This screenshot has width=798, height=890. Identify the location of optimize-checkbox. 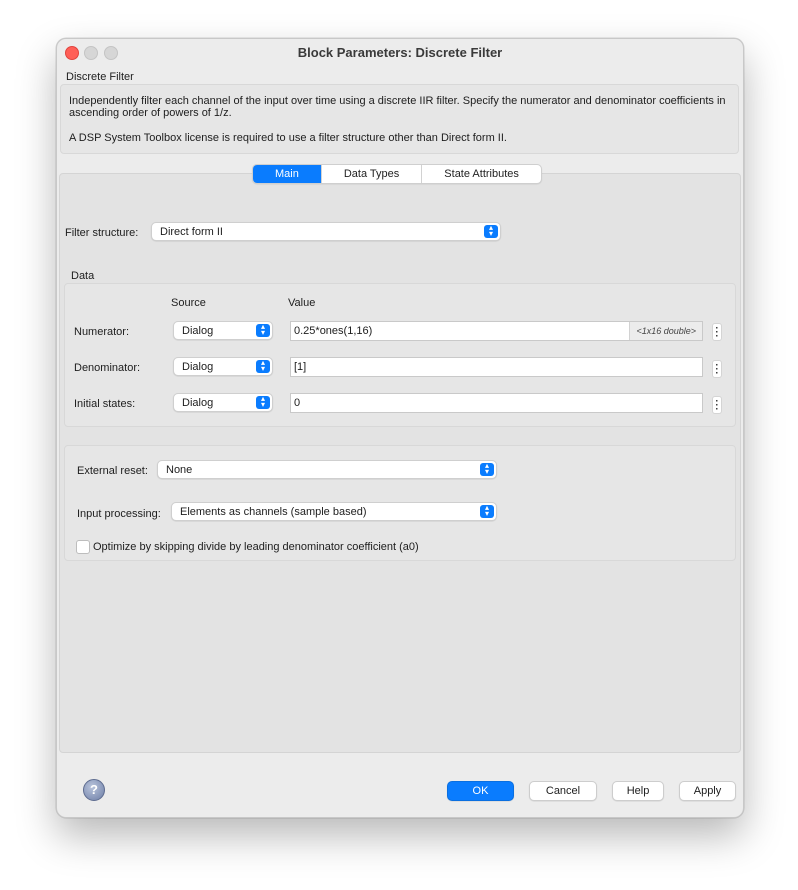
(83, 547).